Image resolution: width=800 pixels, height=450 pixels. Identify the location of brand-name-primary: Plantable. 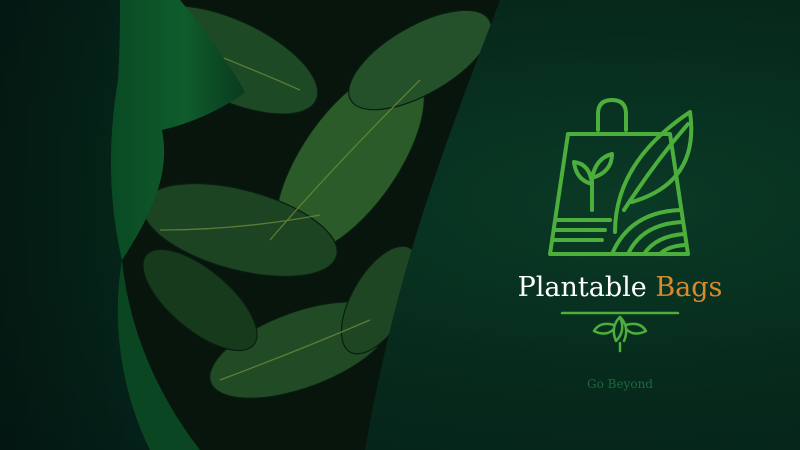
(582, 287).